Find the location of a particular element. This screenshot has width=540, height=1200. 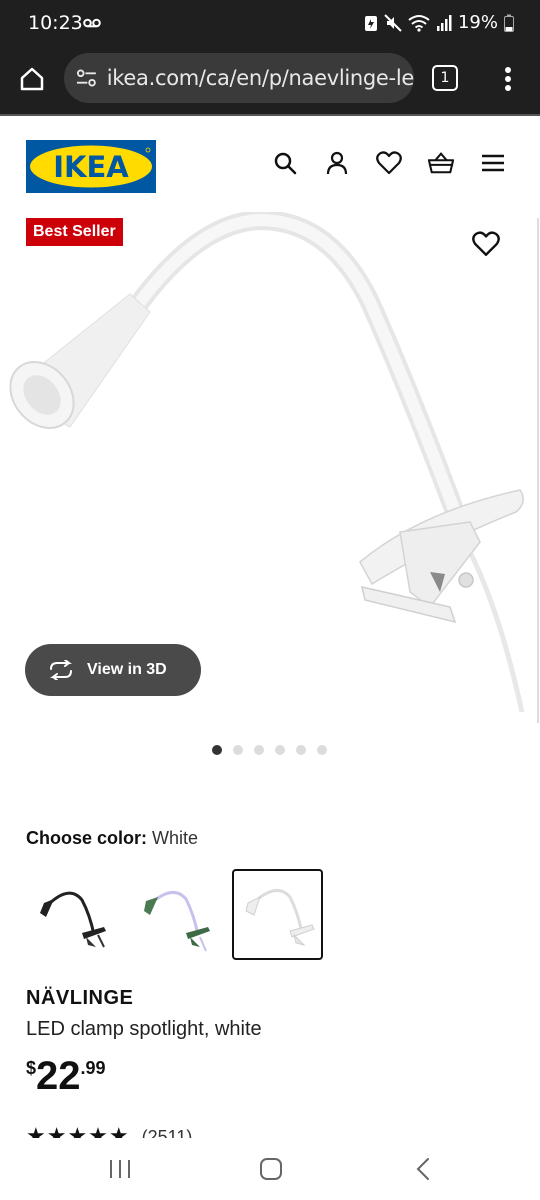

color-option-green is located at coordinates (173, 914).